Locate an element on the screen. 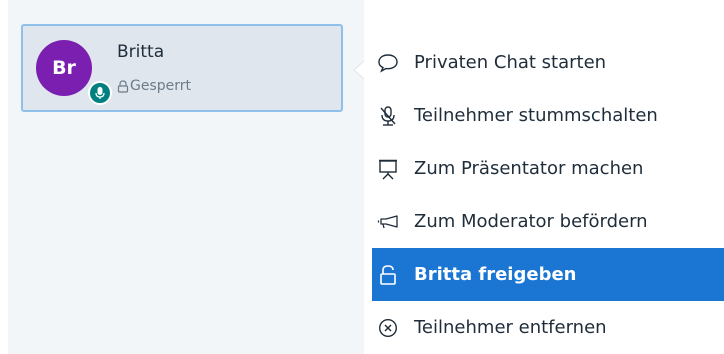  avatar-initials: Br is located at coordinates (64, 68).